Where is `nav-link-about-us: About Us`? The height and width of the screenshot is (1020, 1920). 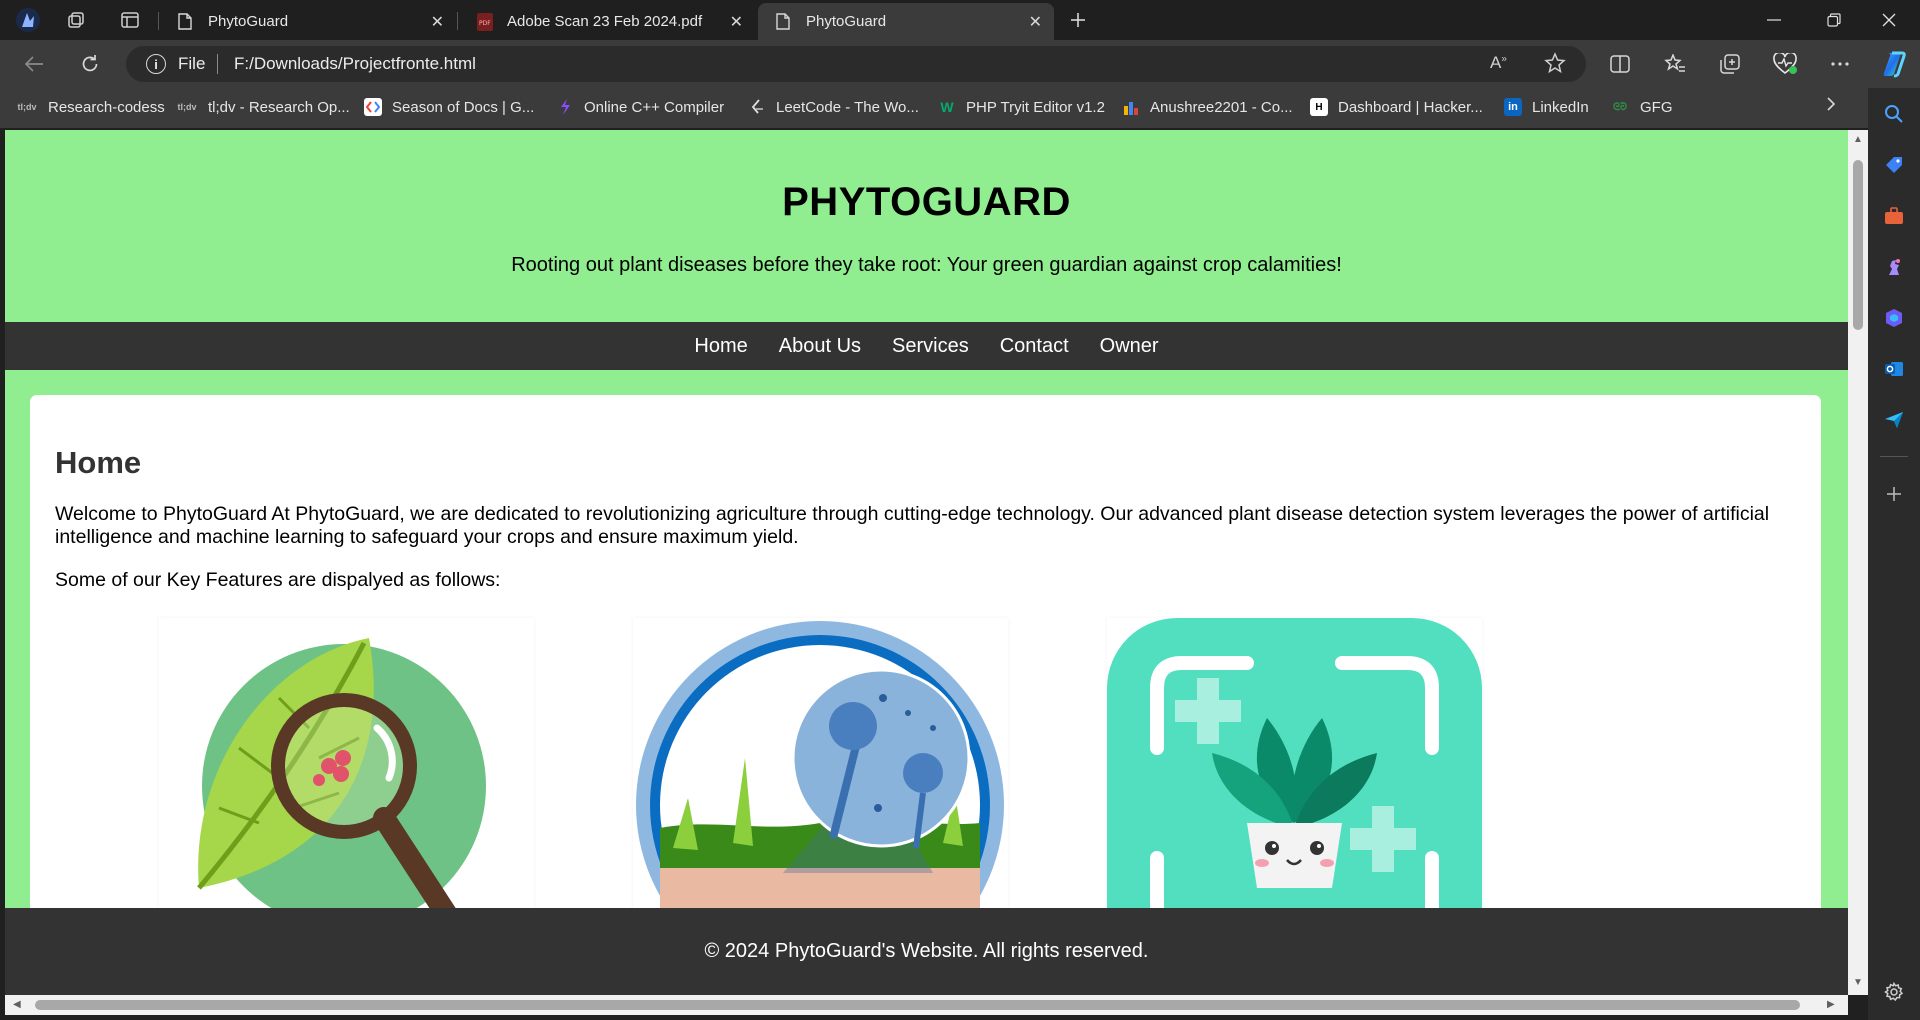
nav-link-about-us: About Us is located at coordinates (820, 346).